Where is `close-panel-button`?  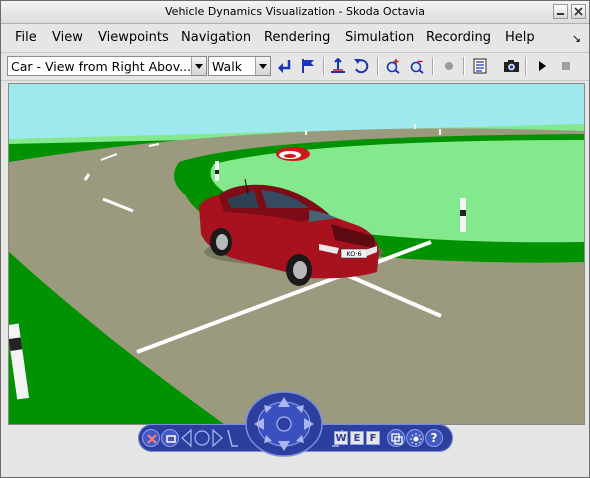 close-panel-button is located at coordinates (151, 438).